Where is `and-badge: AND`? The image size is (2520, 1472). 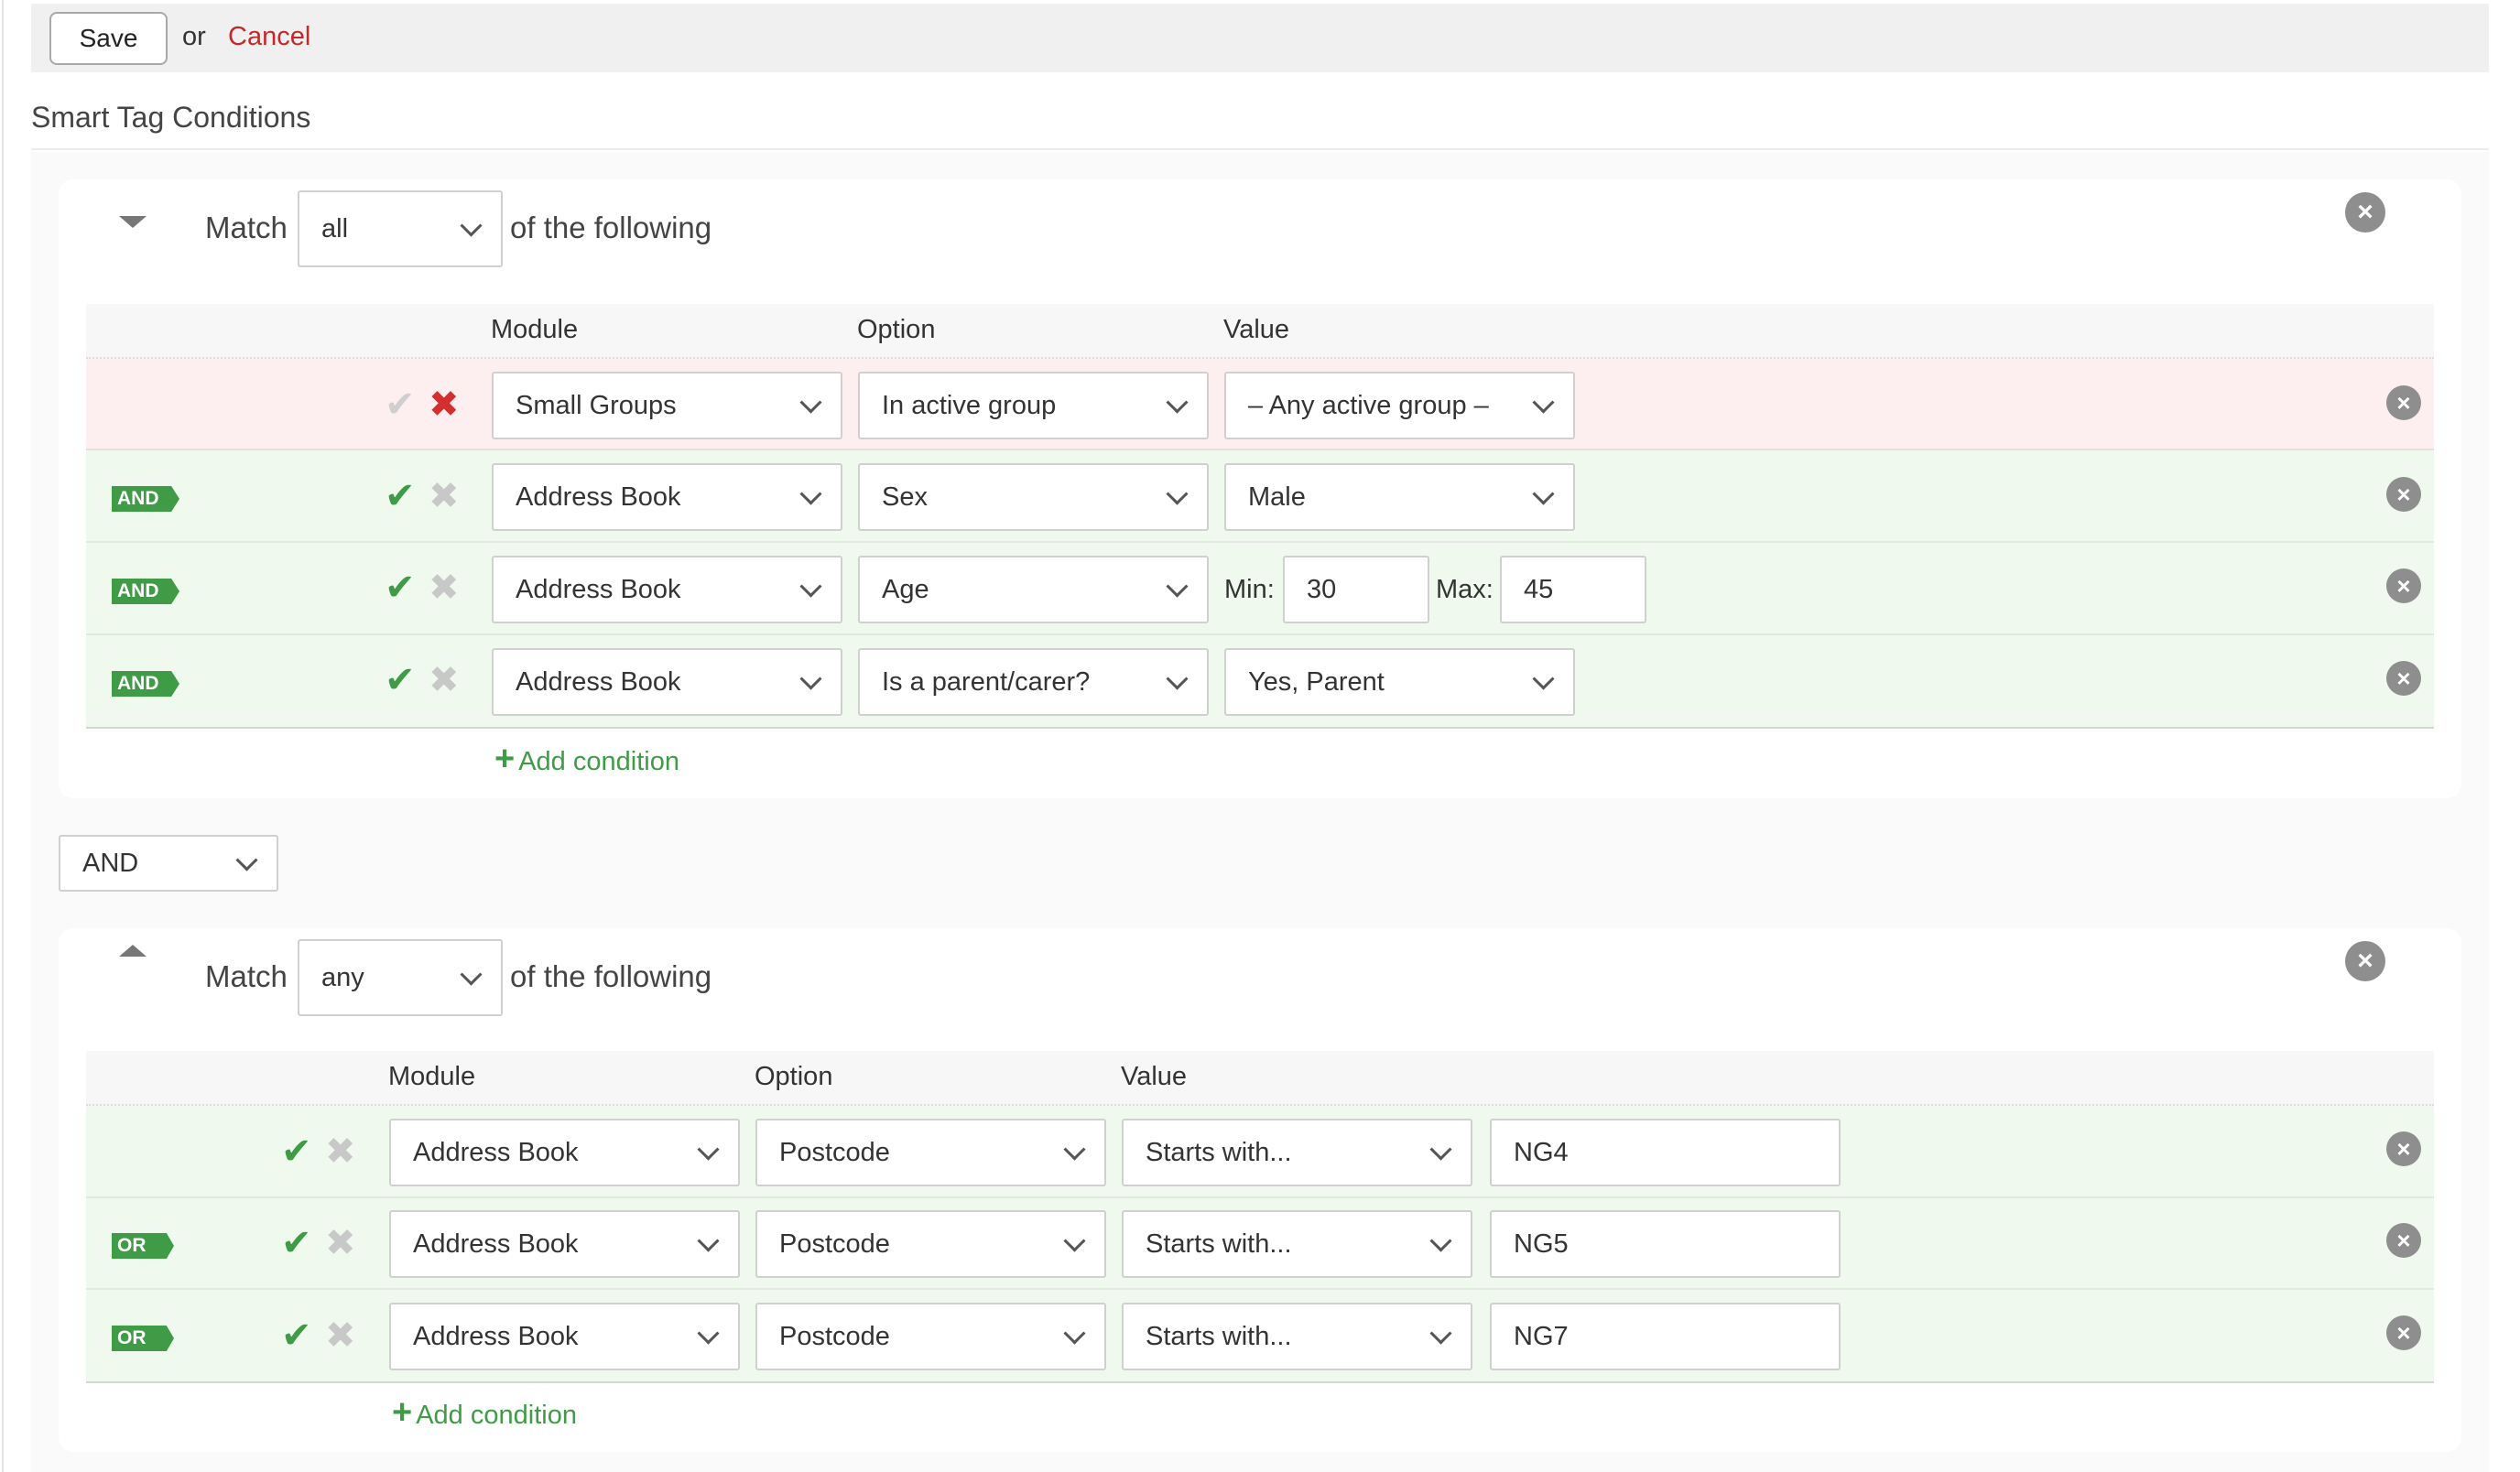 and-badge: AND is located at coordinates (145, 499).